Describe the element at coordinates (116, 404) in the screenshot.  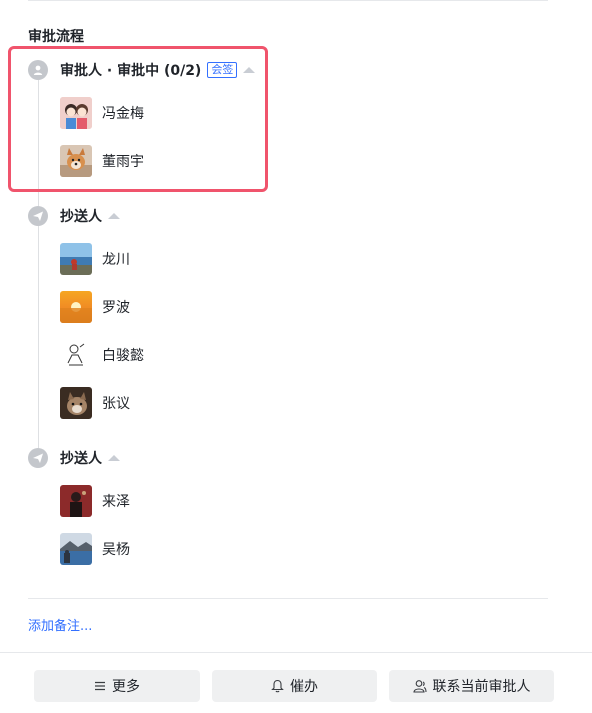
I see `cc-person-name: 张议` at that location.